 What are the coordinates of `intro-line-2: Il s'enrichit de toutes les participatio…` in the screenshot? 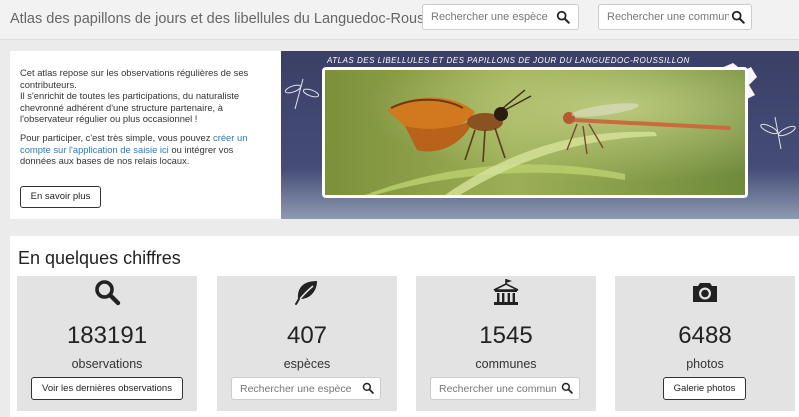 It's located at (130, 107).